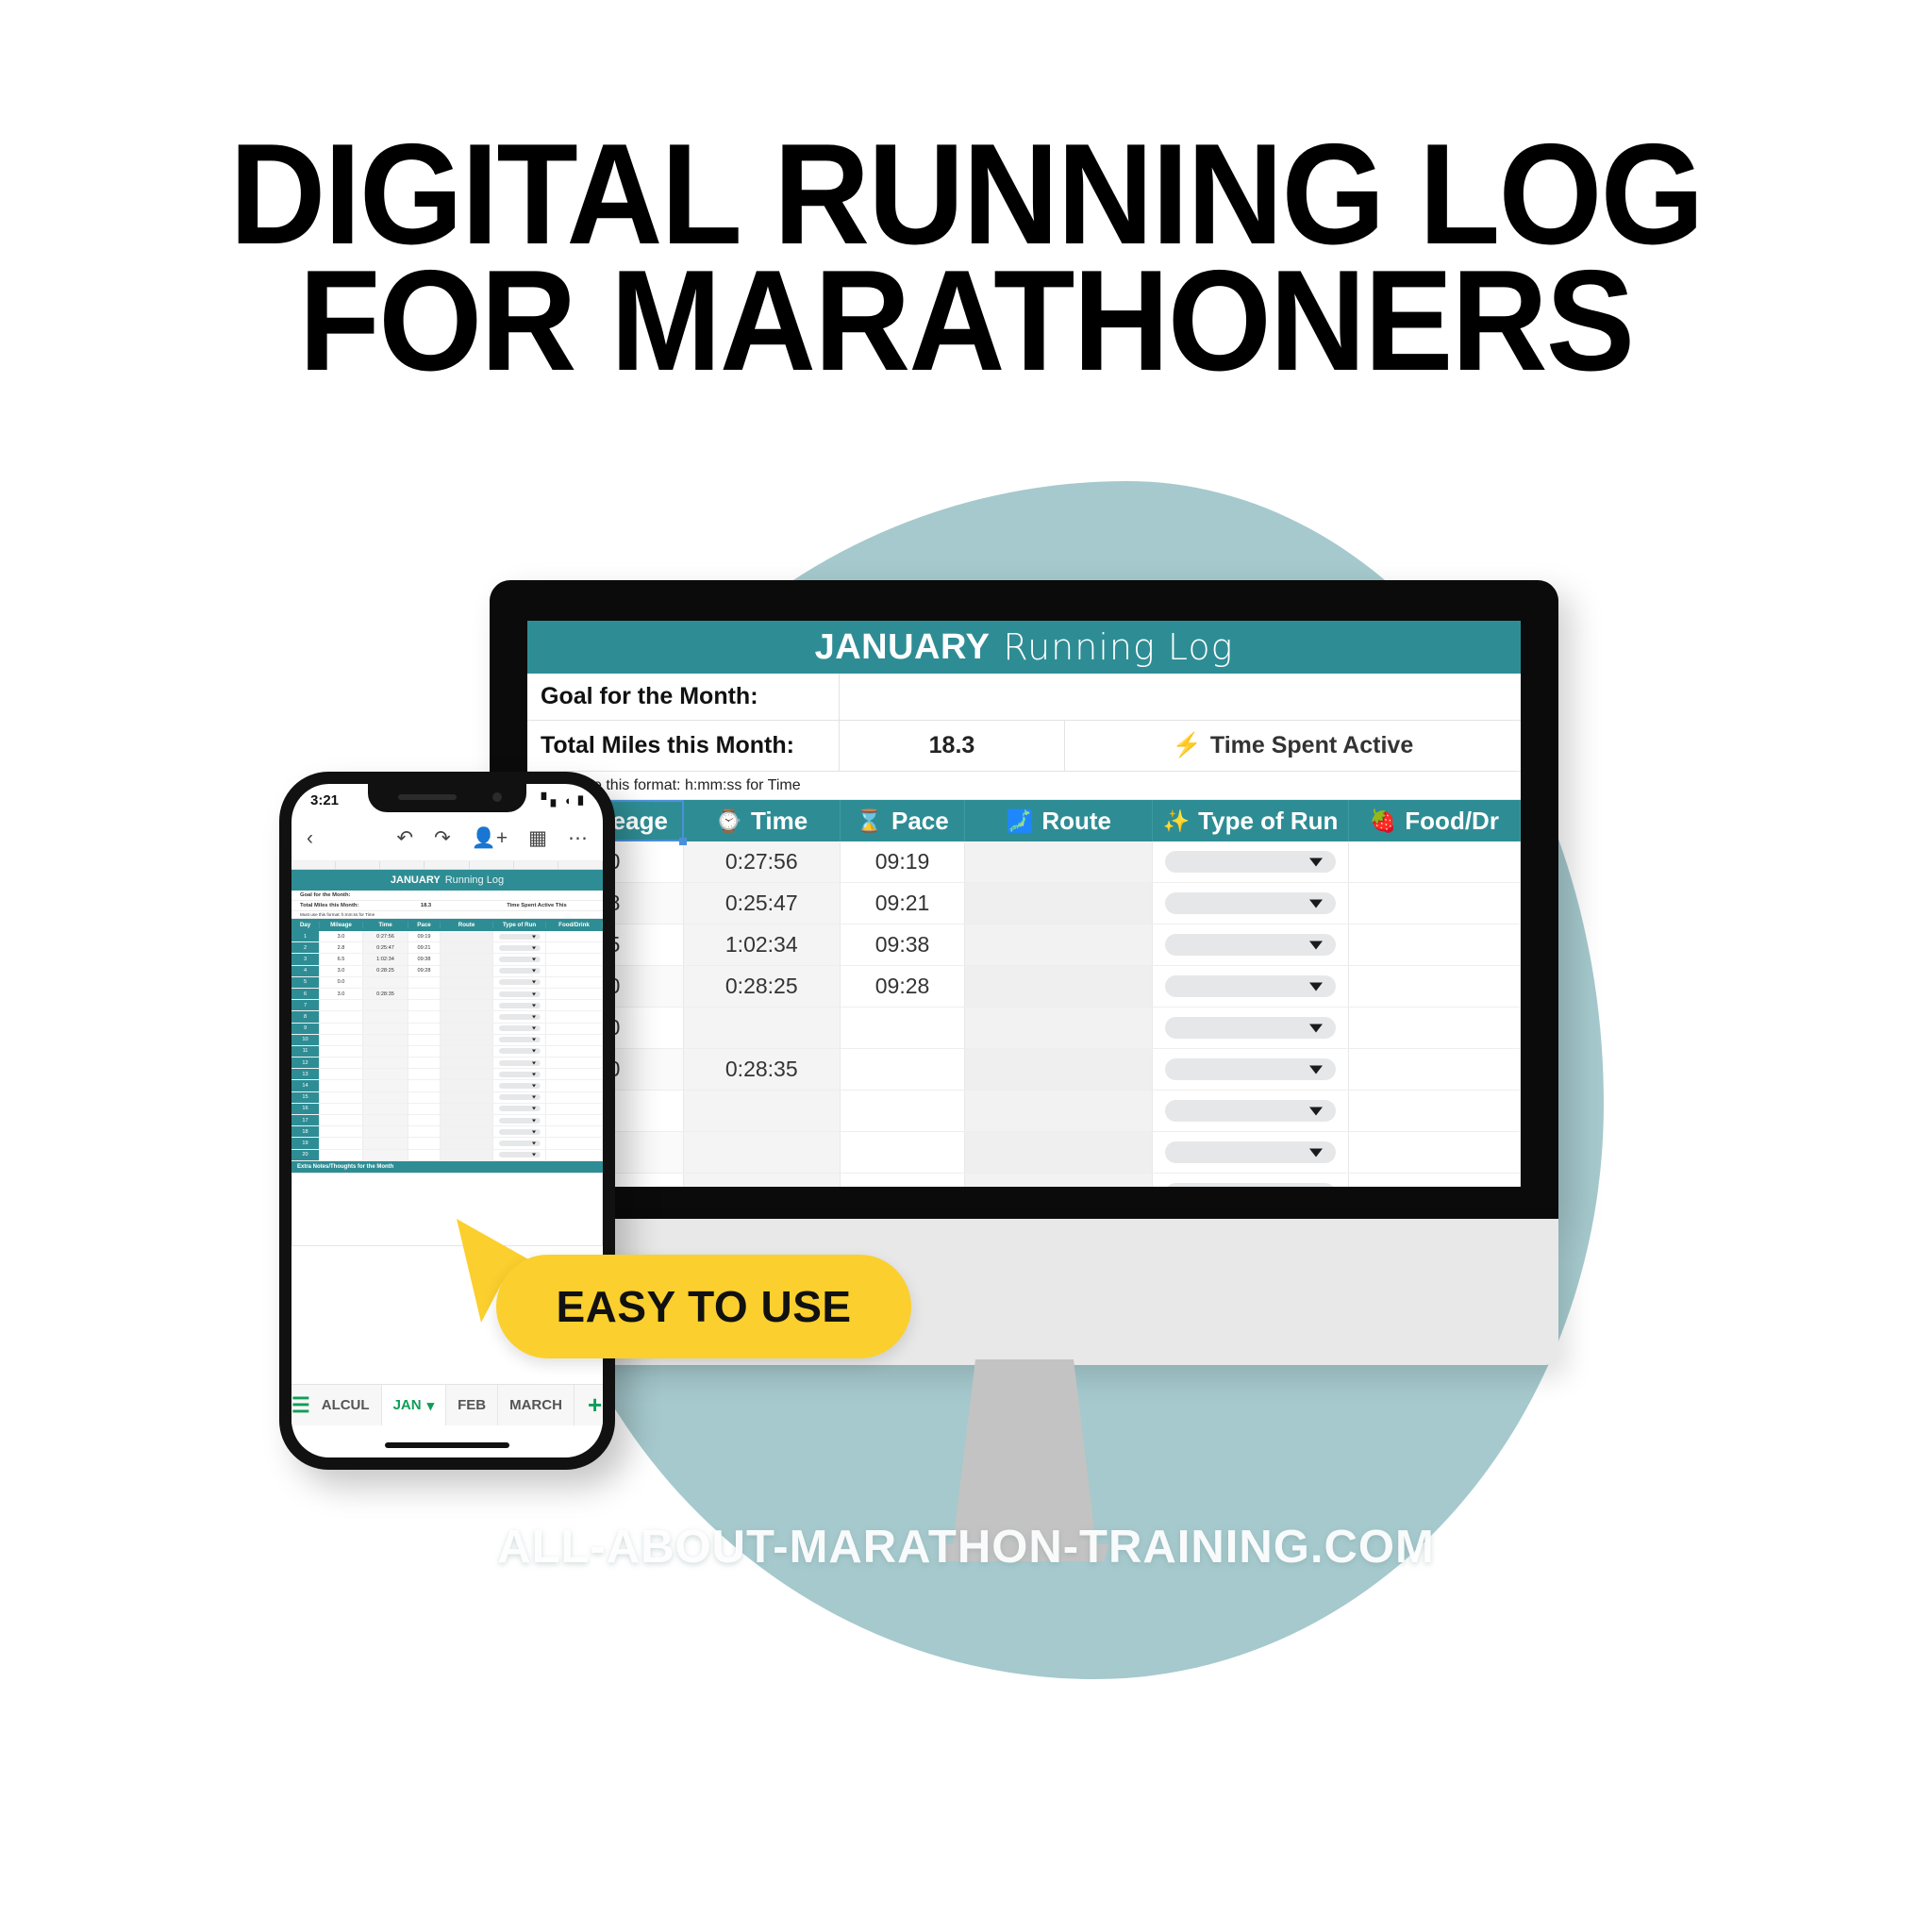 The image size is (1932, 1932). Describe the element at coordinates (447, 1029) in the screenshot. I see `phone-table-row: 9` at that location.